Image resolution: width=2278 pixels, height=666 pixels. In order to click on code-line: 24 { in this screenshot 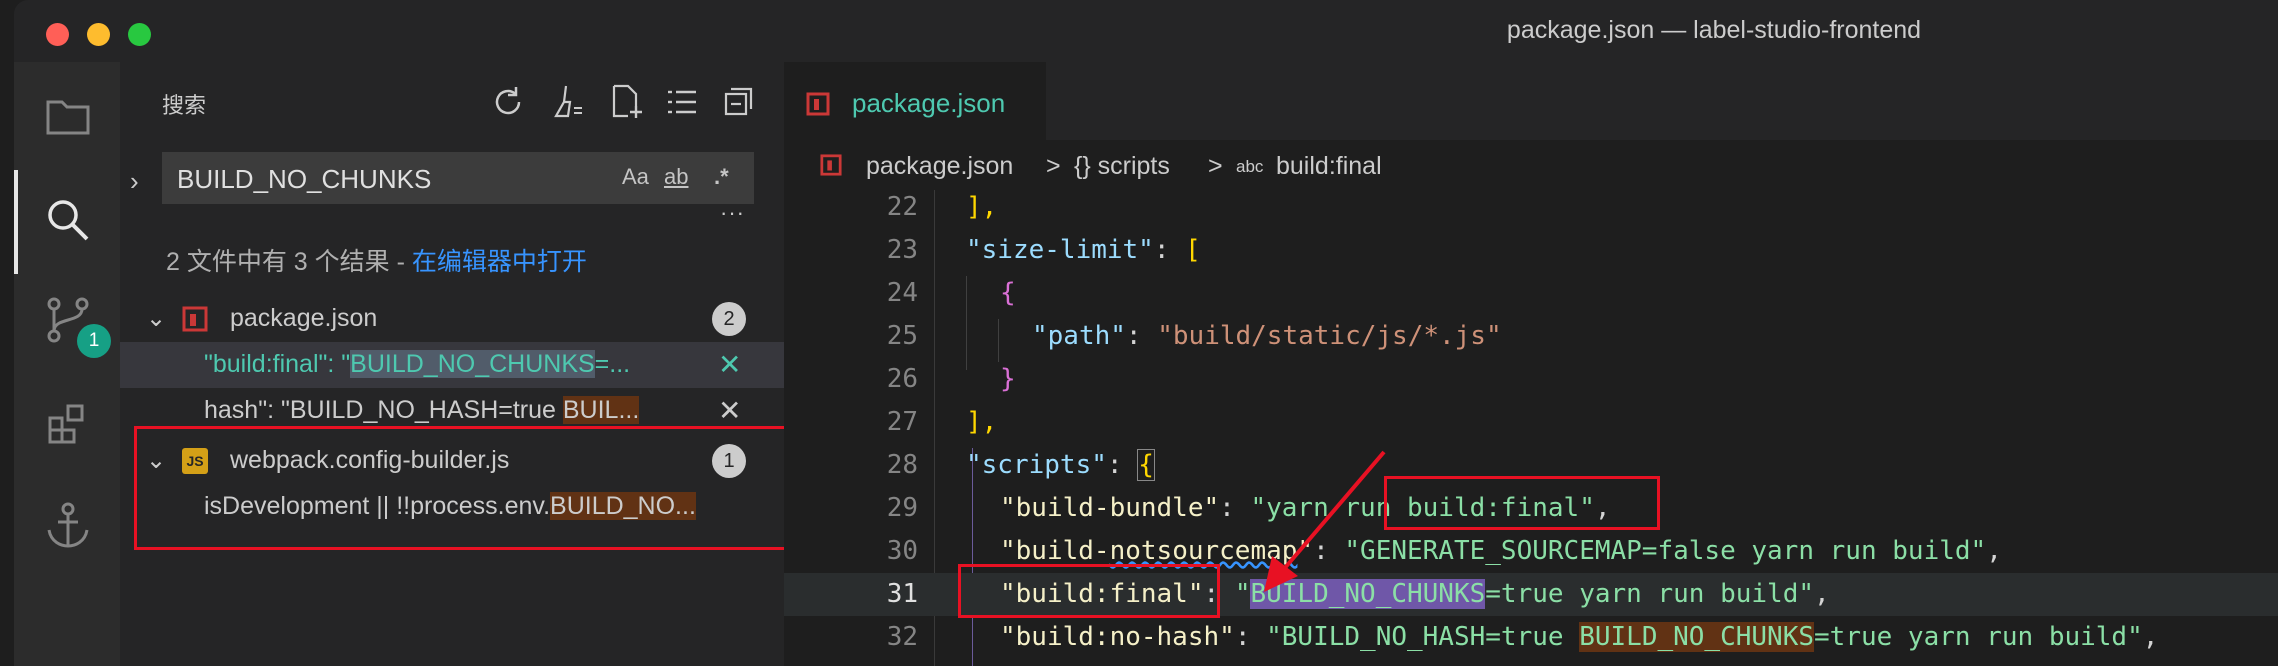, I will do `click(1531, 293)`.